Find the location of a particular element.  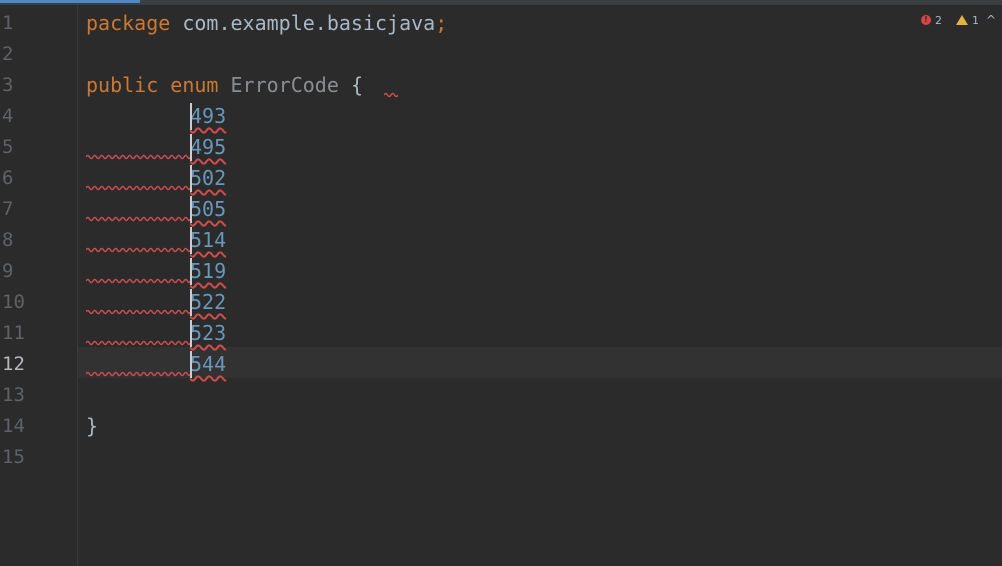

closing-brace: } is located at coordinates (92, 426).